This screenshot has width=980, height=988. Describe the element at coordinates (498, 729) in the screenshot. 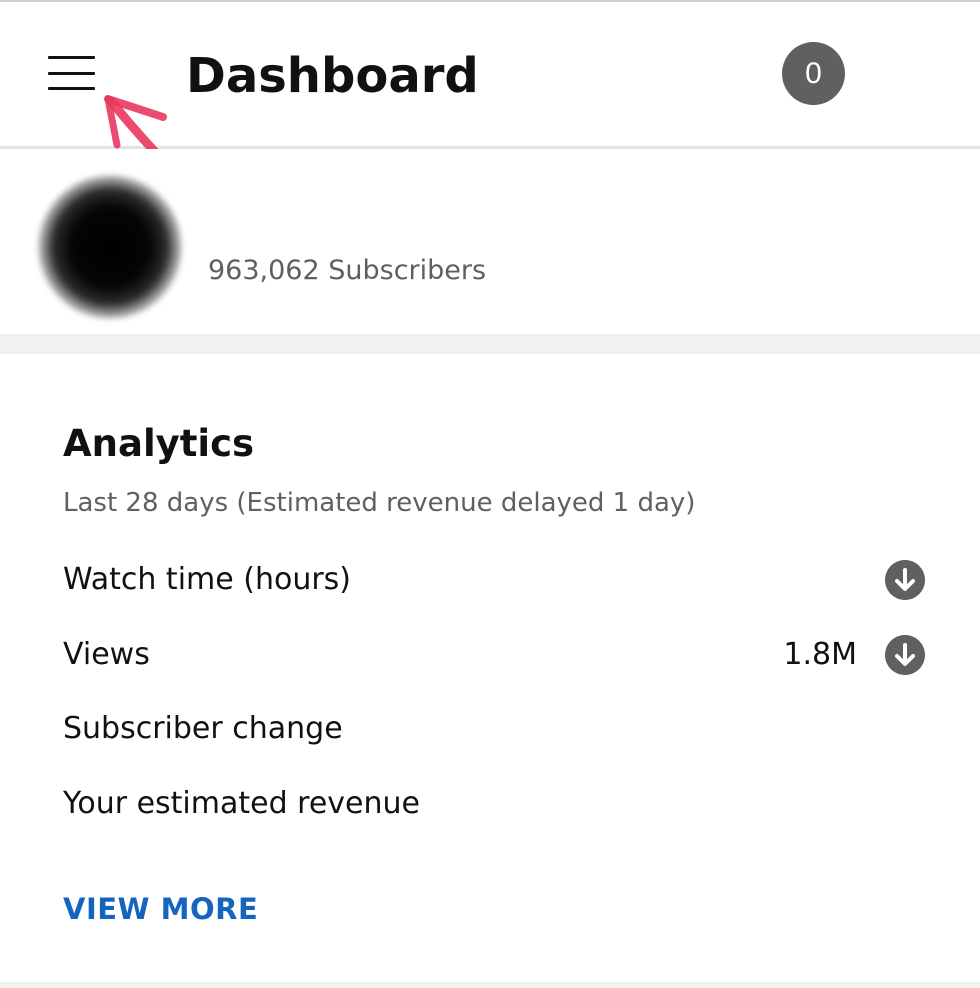

I see `metric-row-subscriber-change: Subscriber change` at that location.